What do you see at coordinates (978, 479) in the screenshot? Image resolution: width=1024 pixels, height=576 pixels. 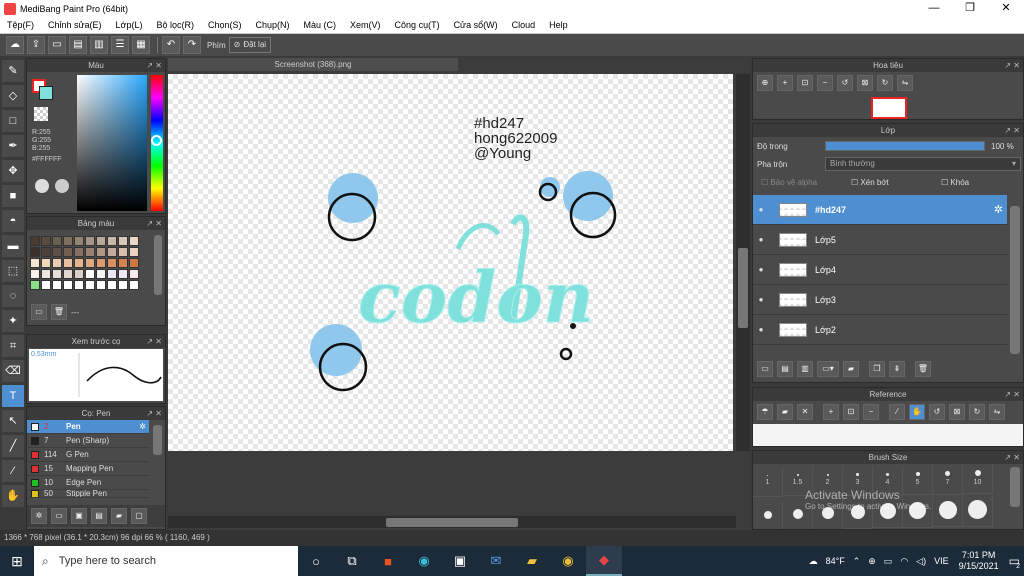 I see `brush-size-option: 10` at bounding box center [978, 479].